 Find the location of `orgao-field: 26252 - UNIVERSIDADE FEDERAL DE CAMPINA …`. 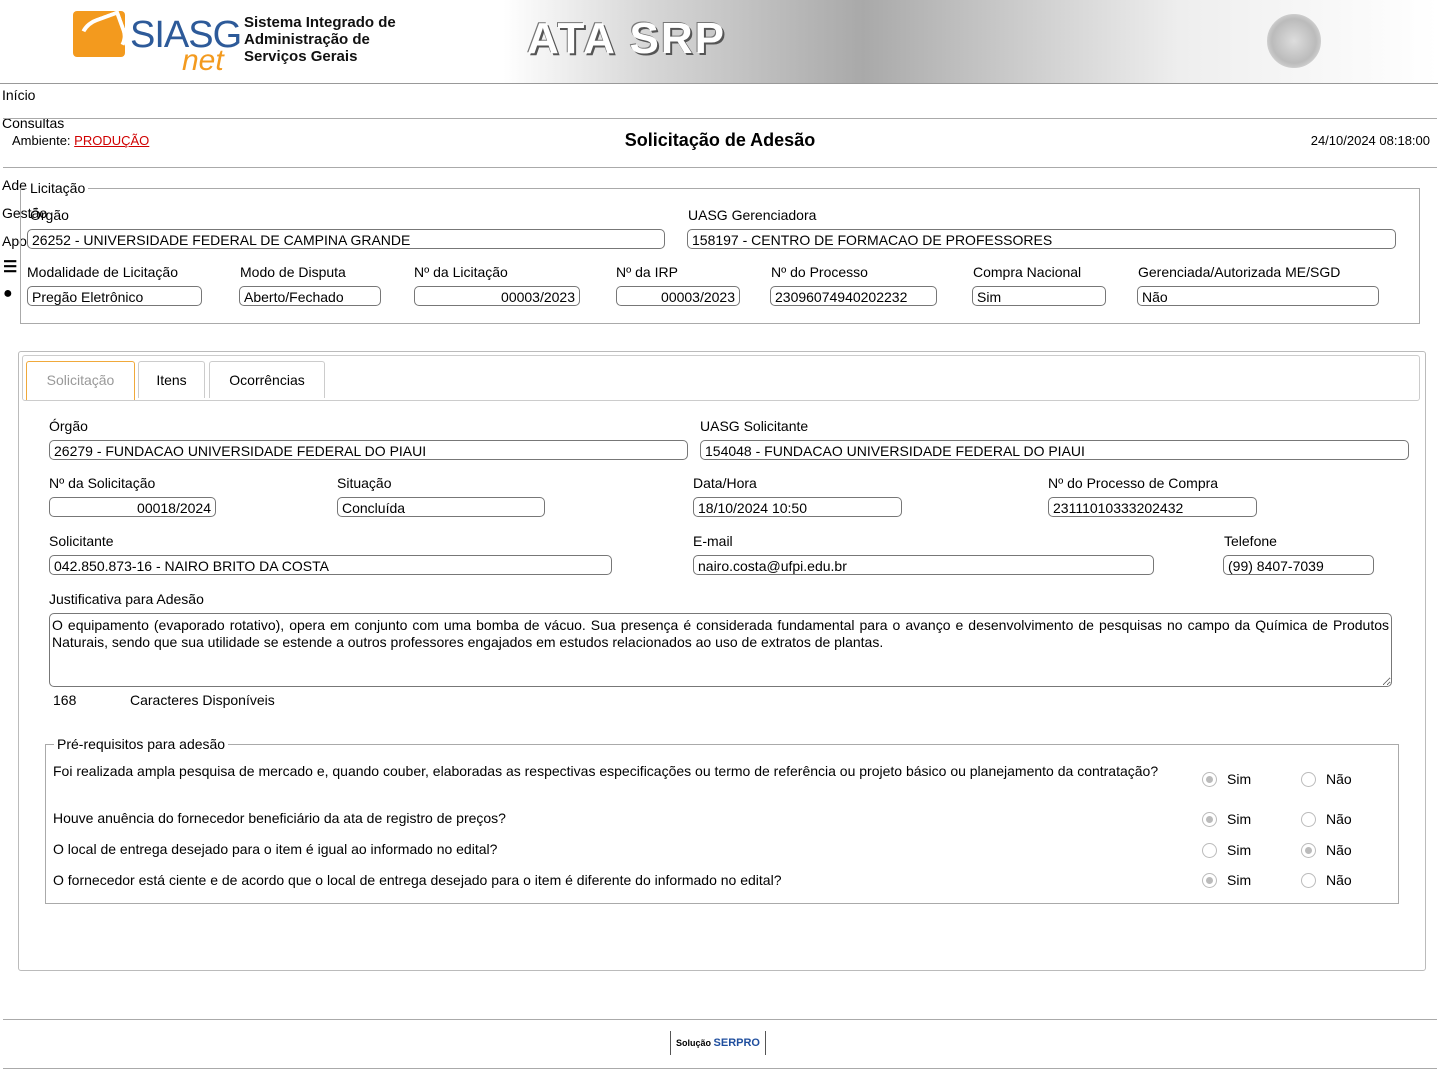

orgao-field: 26252 - UNIVERSIDADE FEDERAL DE CAMPINA … is located at coordinates (346, 239).